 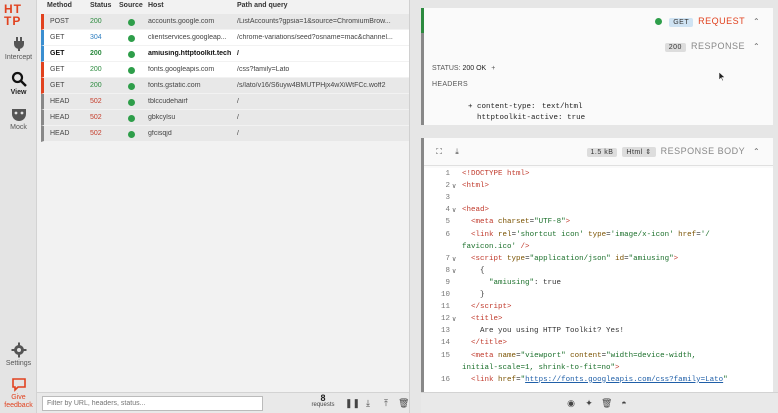 I want to click on format-select-value: Html, so click(x=634, y=152).